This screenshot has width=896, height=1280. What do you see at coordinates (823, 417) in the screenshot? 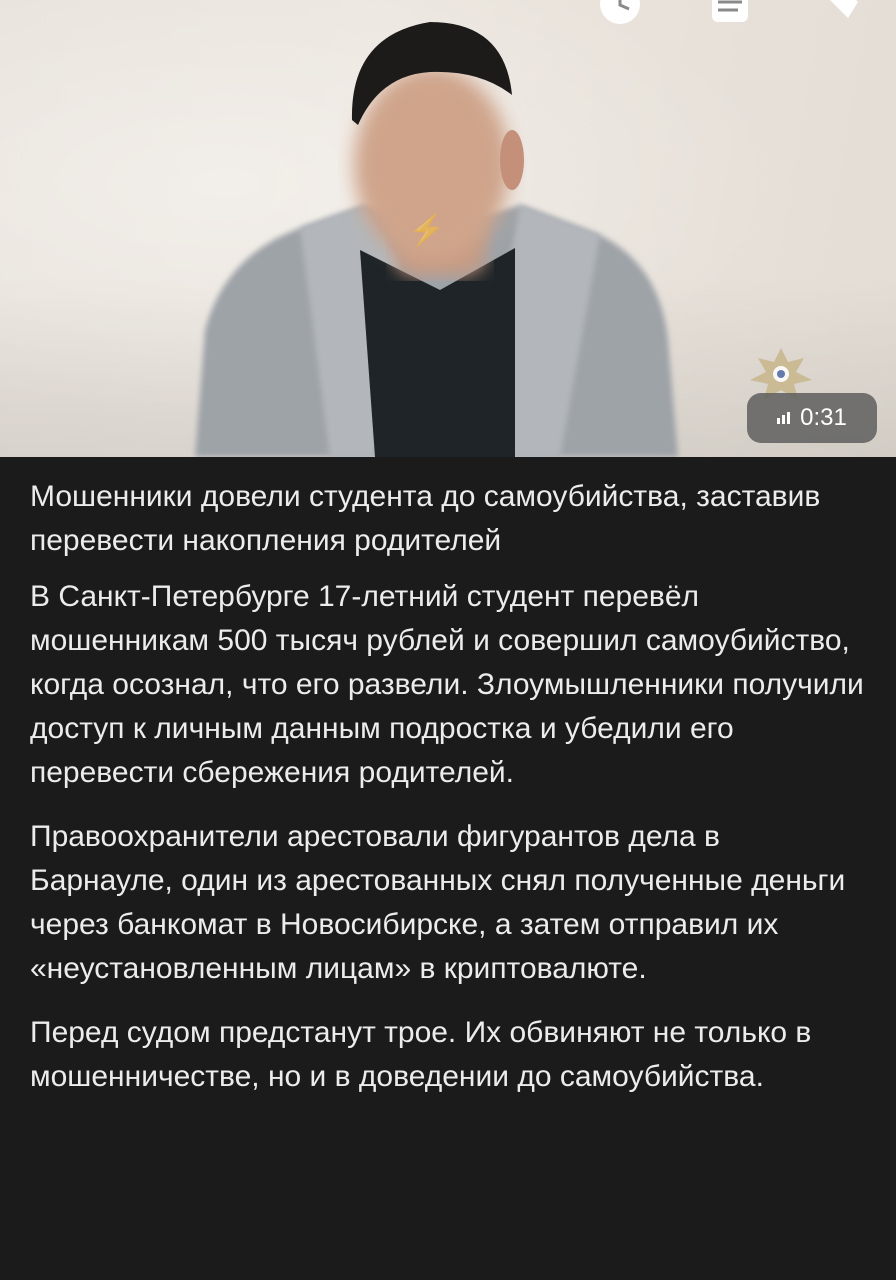
I see `duration-label: 0:31` at bounding box center [823, 417].